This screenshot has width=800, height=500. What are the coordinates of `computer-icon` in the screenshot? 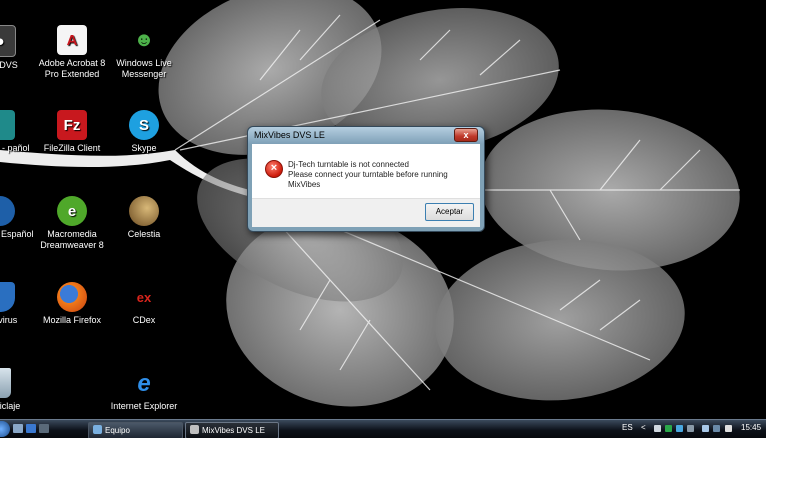 It's located at (97, 429).